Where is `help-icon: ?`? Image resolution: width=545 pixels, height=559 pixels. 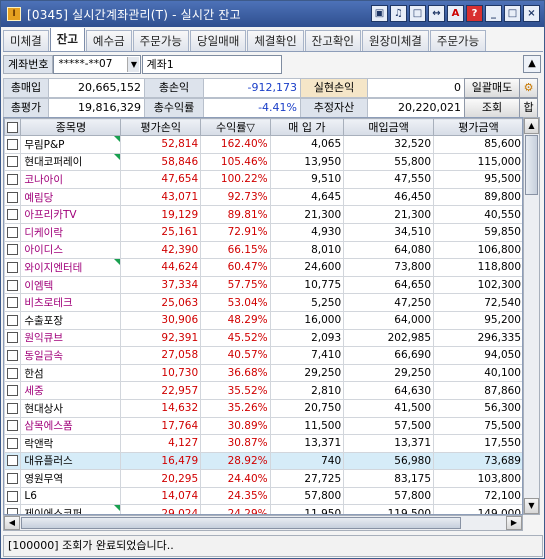 help-icon: ? is located at coordinates (474, 13).